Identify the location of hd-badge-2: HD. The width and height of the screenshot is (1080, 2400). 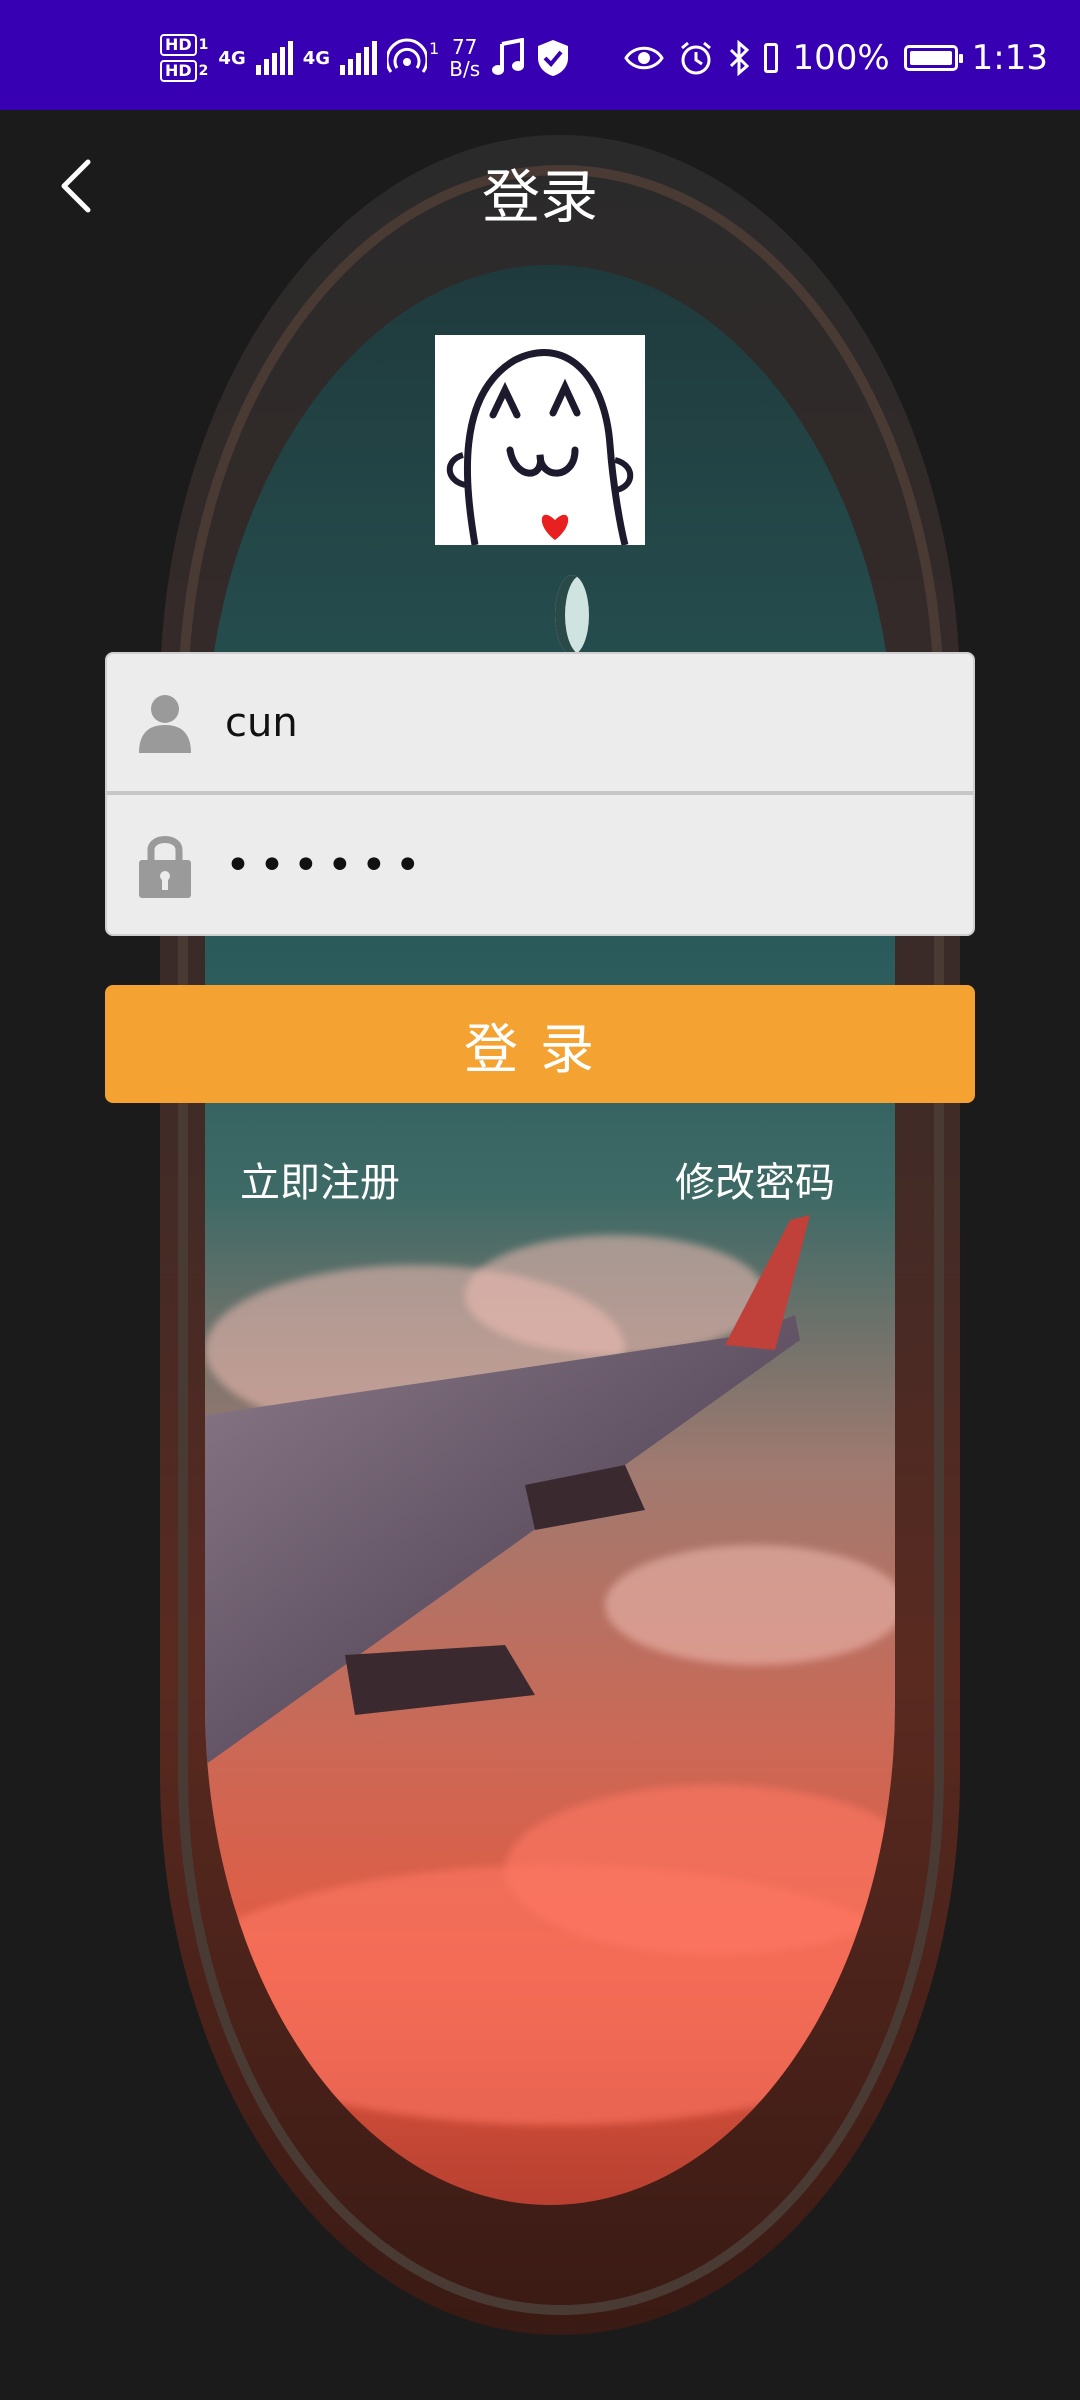
(178, 71).